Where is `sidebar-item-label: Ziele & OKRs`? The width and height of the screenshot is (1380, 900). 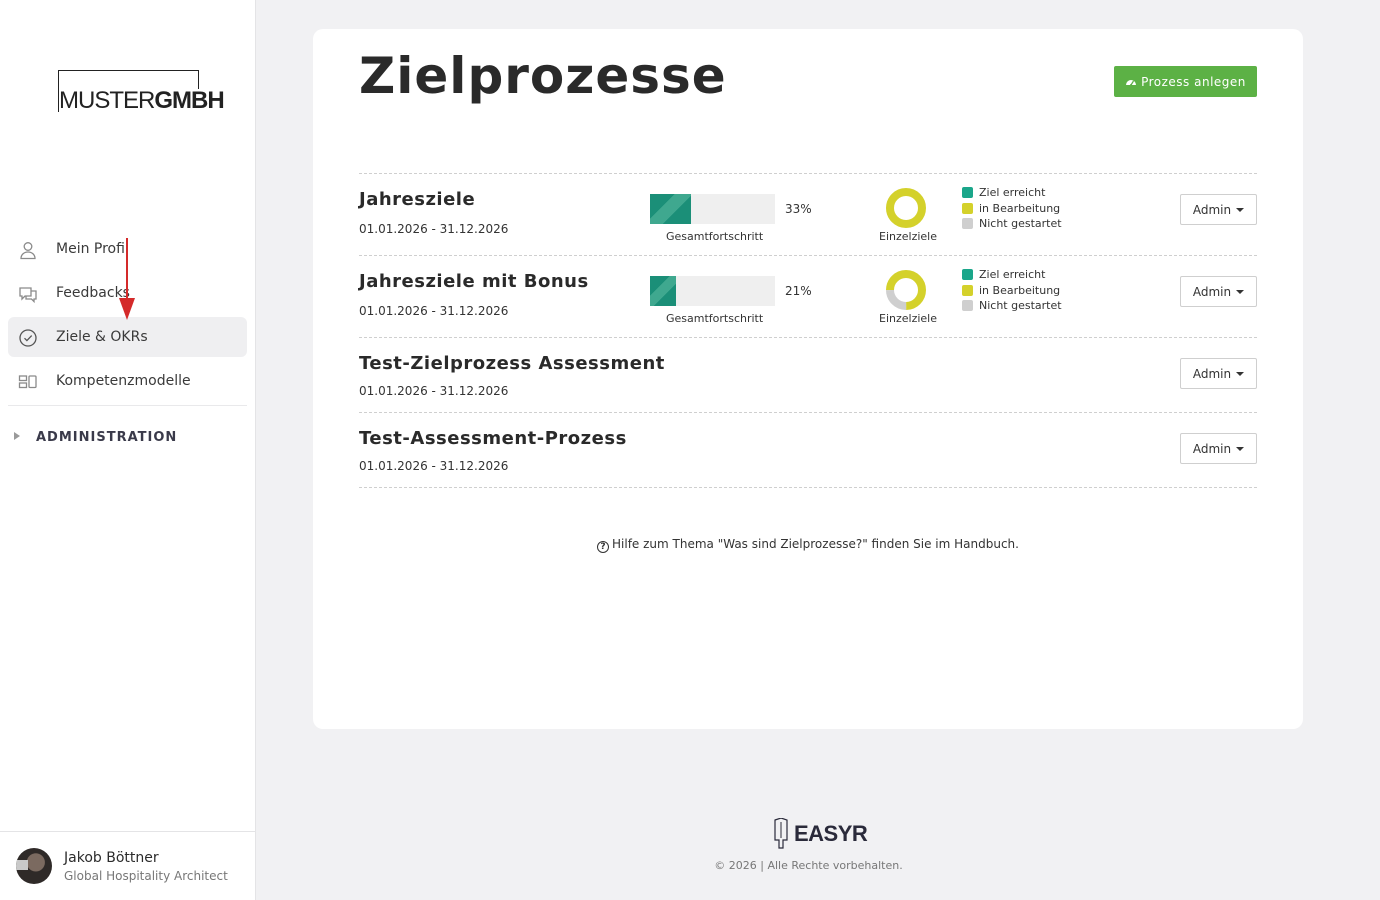 sidebar-item-label: Ziele & OKRs is located at coordinates (102, 337).